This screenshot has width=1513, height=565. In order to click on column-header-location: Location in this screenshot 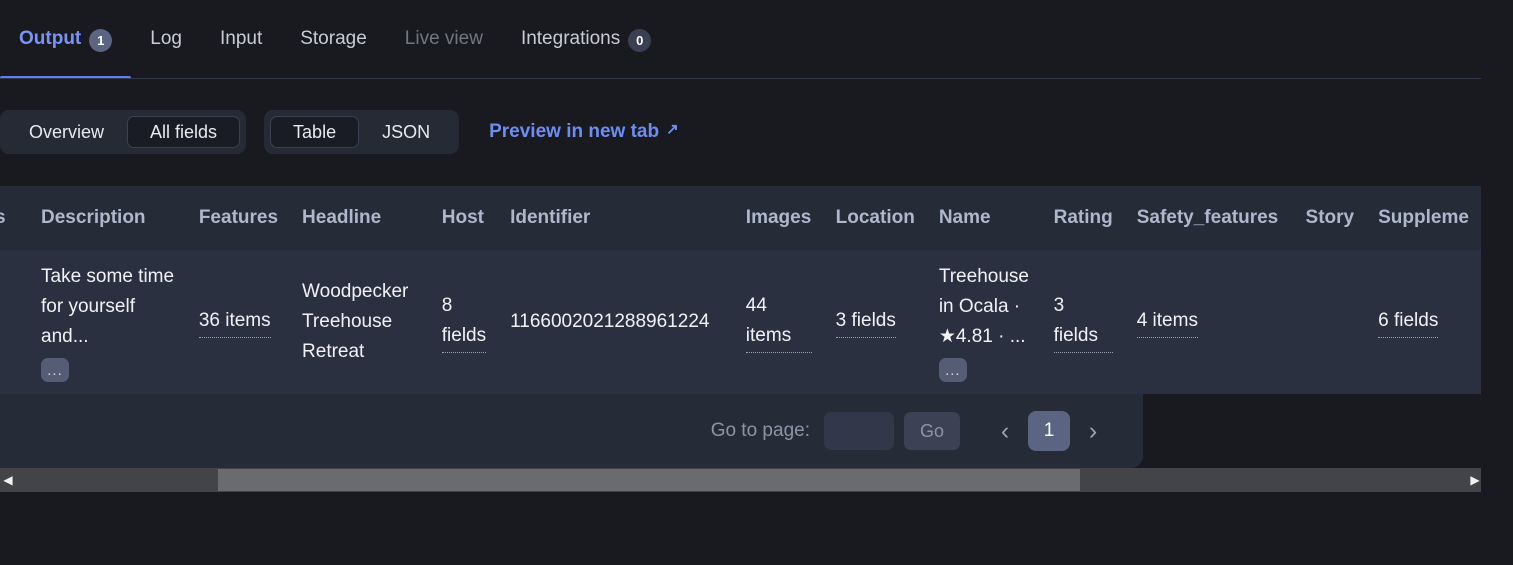, I will do `click(875, 218)`.